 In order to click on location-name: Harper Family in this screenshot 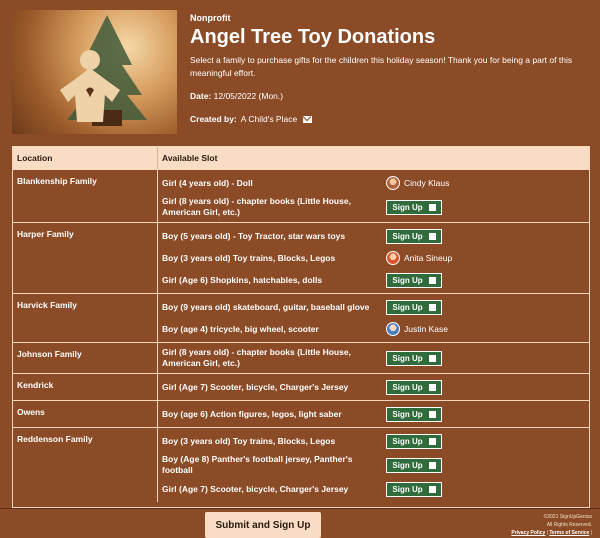, I will do `click(85, 258)`.